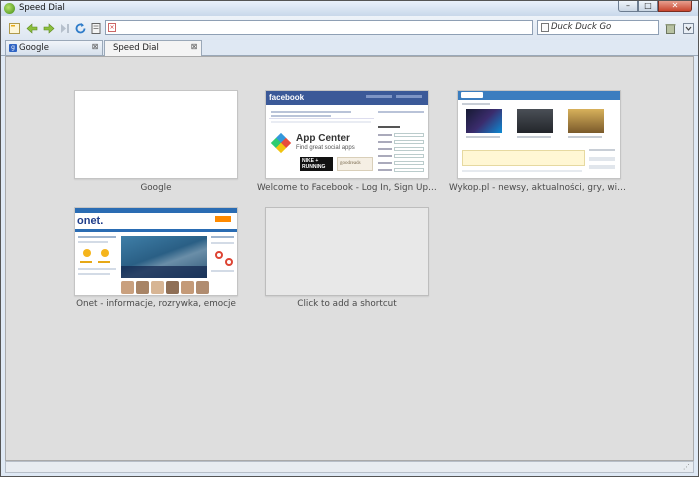  What do you see at coordinates (13, 48) in the screenshot?
I see `google-favicon-icon: g` at bounding box center [13, 48].